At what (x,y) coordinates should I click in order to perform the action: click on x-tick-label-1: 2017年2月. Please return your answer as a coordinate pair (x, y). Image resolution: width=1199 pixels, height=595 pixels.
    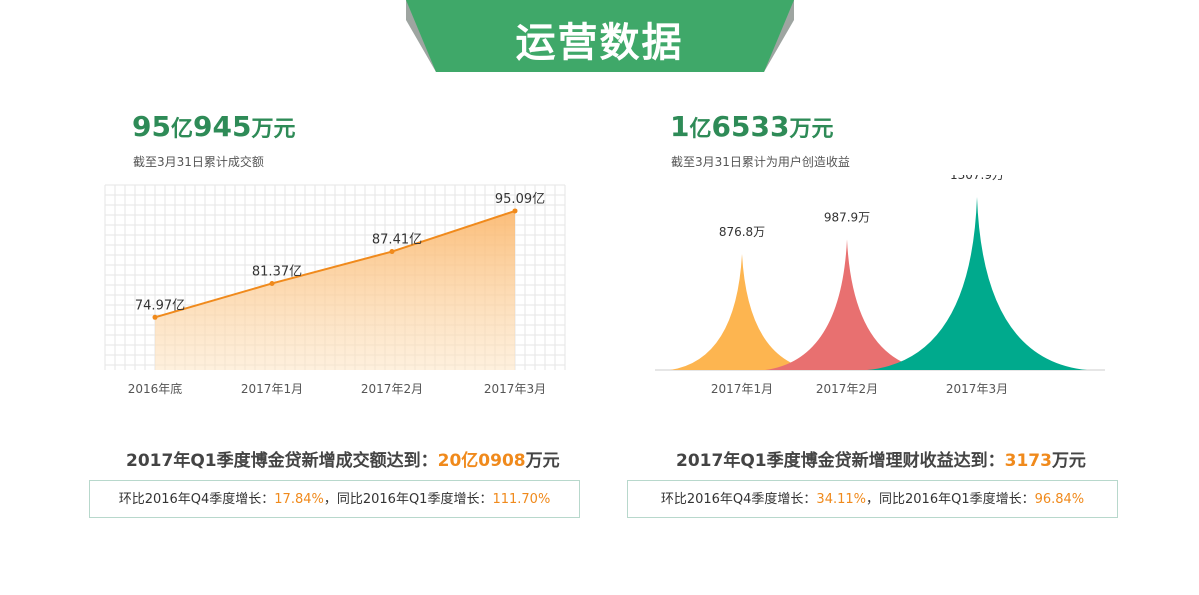
    Looking at the image, I should click on (847, 389).